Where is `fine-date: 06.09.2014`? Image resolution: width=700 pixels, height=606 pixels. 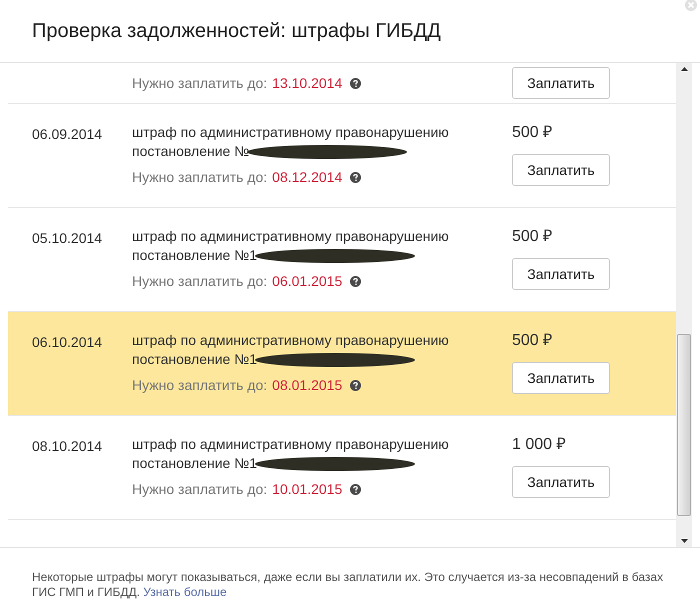 fine-date: 06.09.2014 is located at coordinates (67, 134).